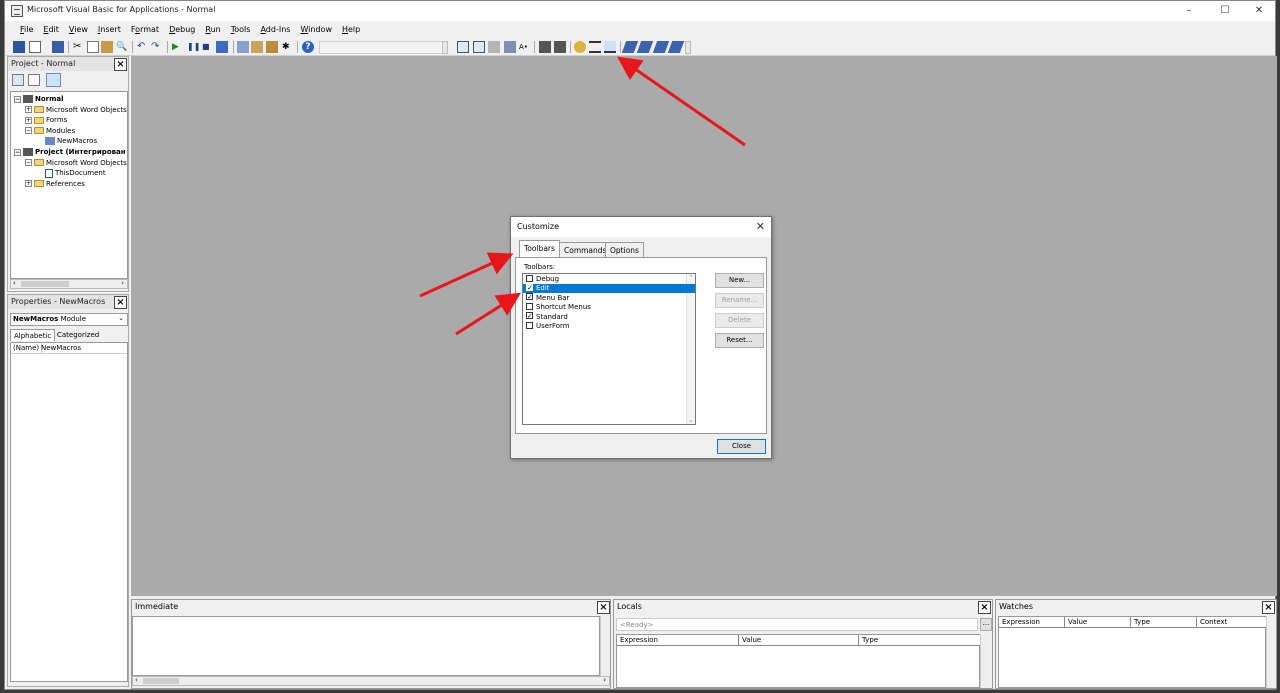  Describe the element at coordinates (580, 47) in the screenshot. I see `toggle-bookmark-icon` at that location.